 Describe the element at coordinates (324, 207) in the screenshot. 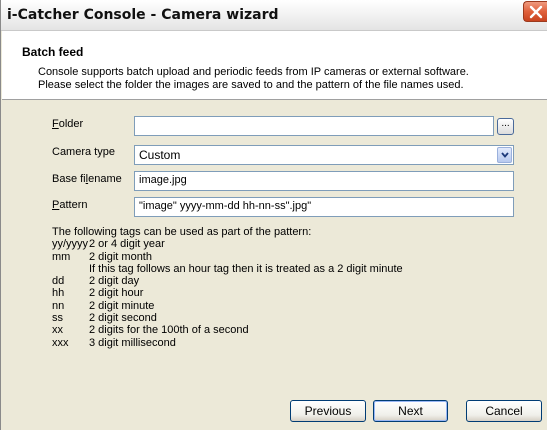

I see `pattern-input: "image" yyyy-mm-dd hh-nn-ss".jpg"` at that location.